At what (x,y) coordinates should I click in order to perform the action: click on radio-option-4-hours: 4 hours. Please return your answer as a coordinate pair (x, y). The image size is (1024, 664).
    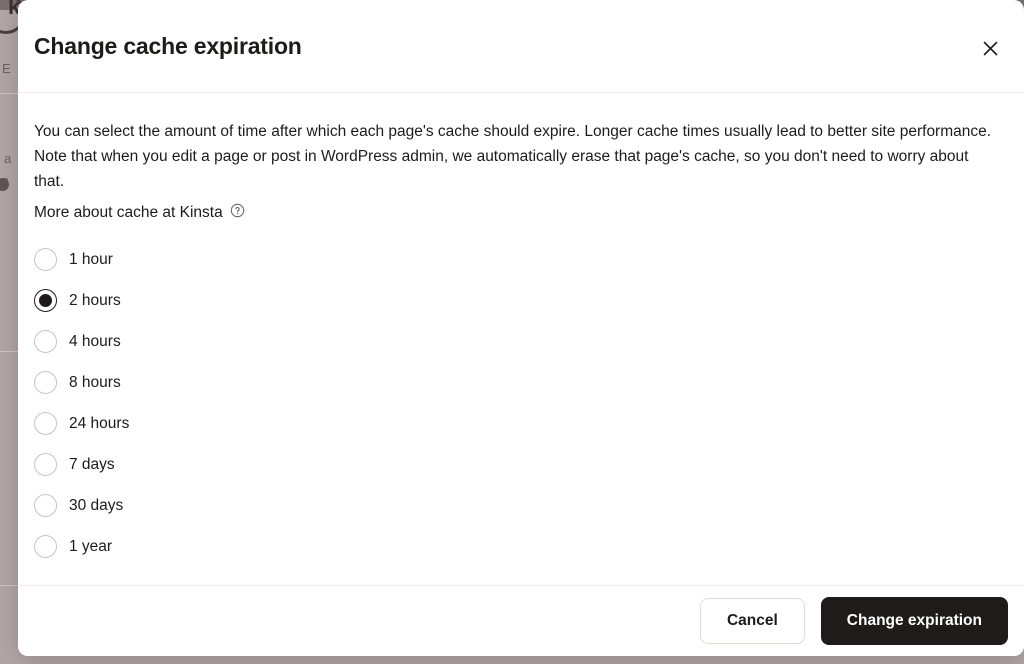
    Looking at the image, I should click on (521, 341).